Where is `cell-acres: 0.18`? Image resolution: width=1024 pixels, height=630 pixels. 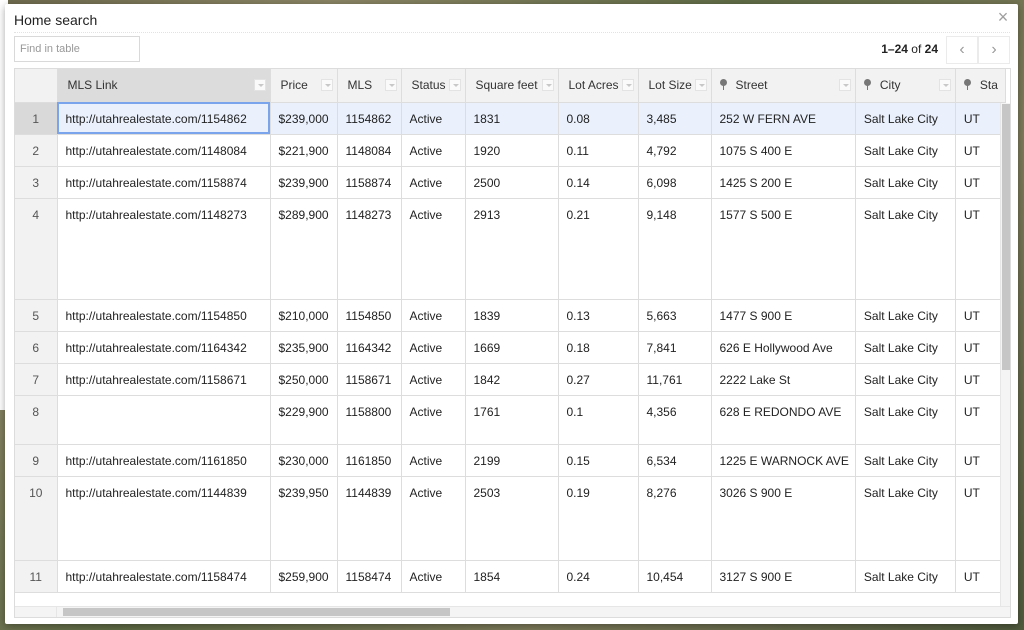 cell-acres: 0.18 is located at coordinates (598, 347).